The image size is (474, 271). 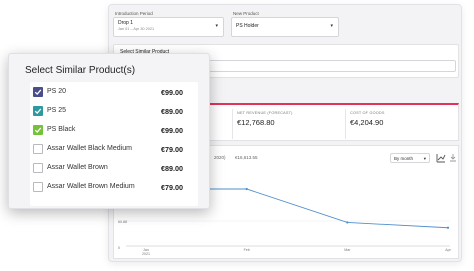 I want to click on intro-period-select: Drop 1 Jan 01 – Apr 30 2021 ▾, so click(x=168, y=27).